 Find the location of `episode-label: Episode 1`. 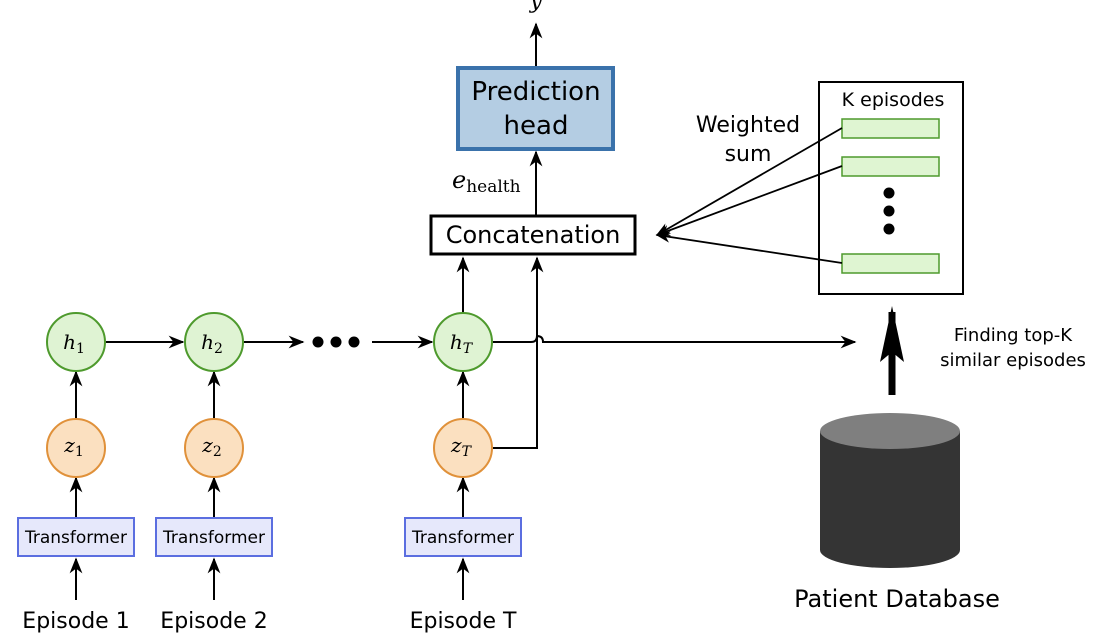

episode-label: Episode 1 is located at coordinates (75, 621).